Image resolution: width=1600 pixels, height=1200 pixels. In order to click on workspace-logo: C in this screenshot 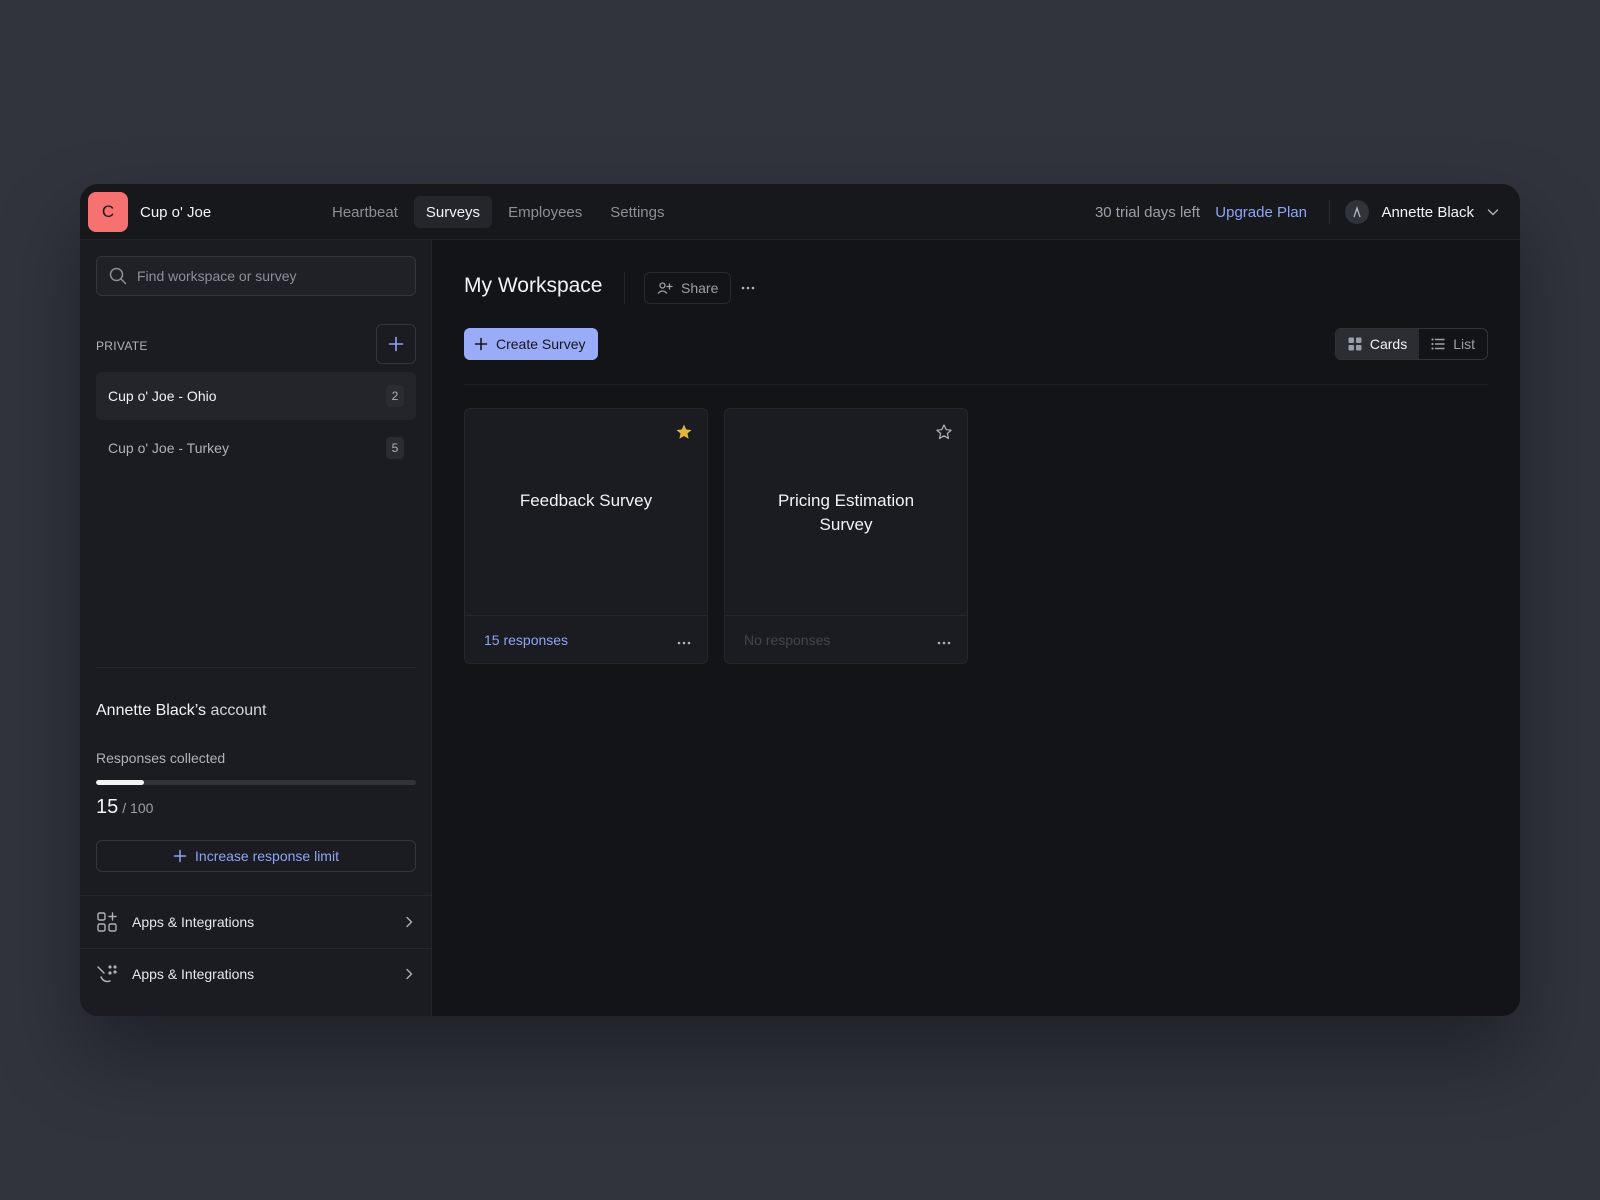, I will do `click(108, 212)`.